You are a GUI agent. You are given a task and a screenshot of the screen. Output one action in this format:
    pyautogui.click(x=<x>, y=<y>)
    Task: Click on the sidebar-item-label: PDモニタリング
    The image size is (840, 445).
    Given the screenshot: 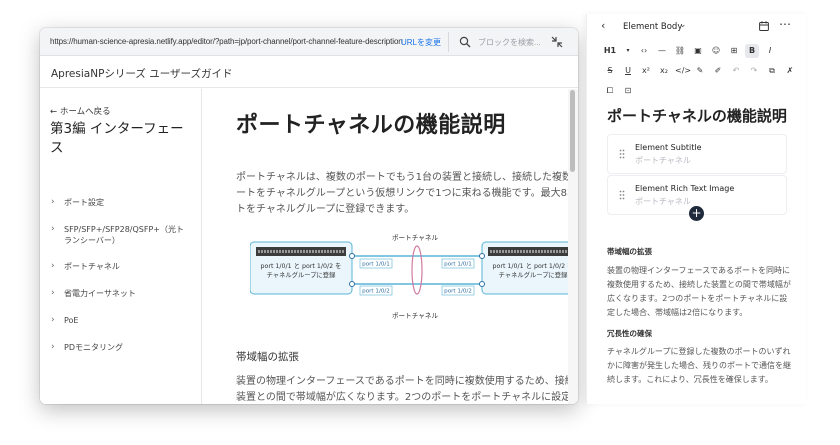 What is the action you would take?
    pyautogui.click(x=93, y=347)
    